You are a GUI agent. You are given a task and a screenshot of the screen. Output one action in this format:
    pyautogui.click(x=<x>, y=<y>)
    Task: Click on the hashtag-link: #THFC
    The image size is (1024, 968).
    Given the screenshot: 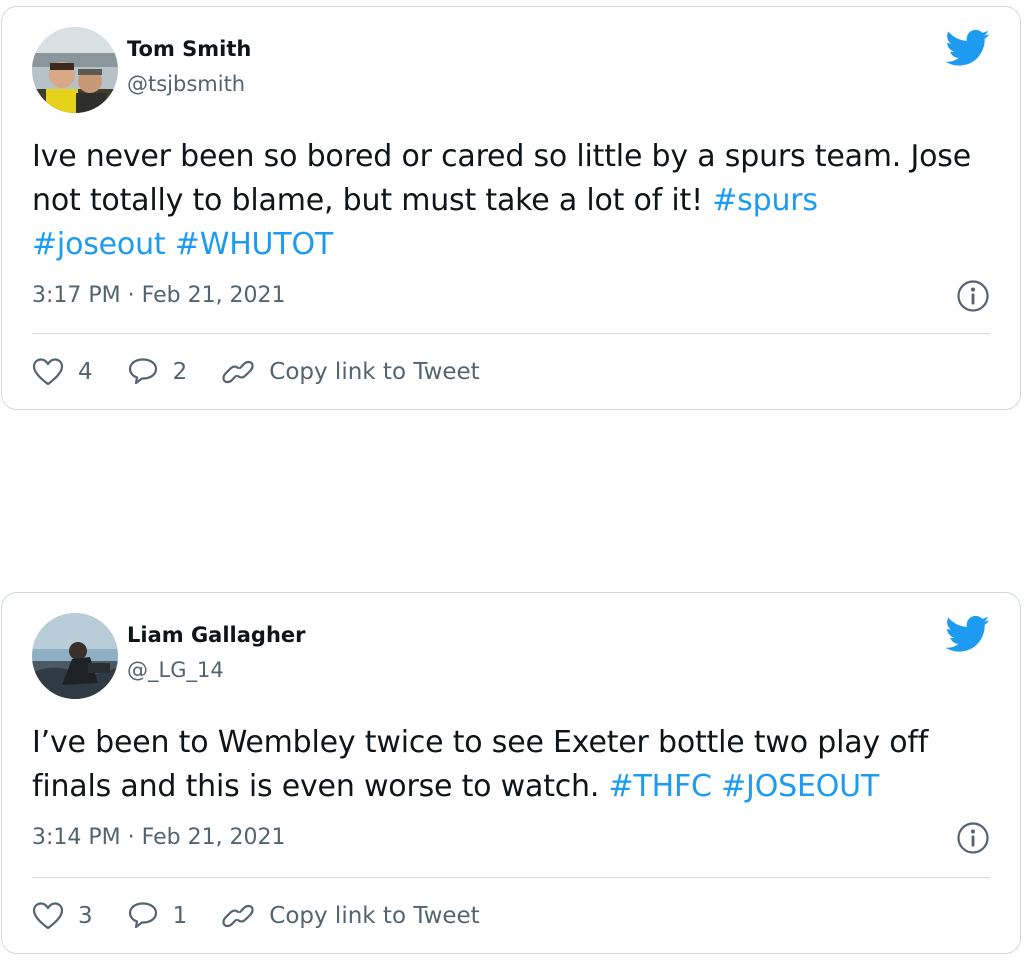 What is the action you would take?
    pyautogui.click(x=660, y=786)
    